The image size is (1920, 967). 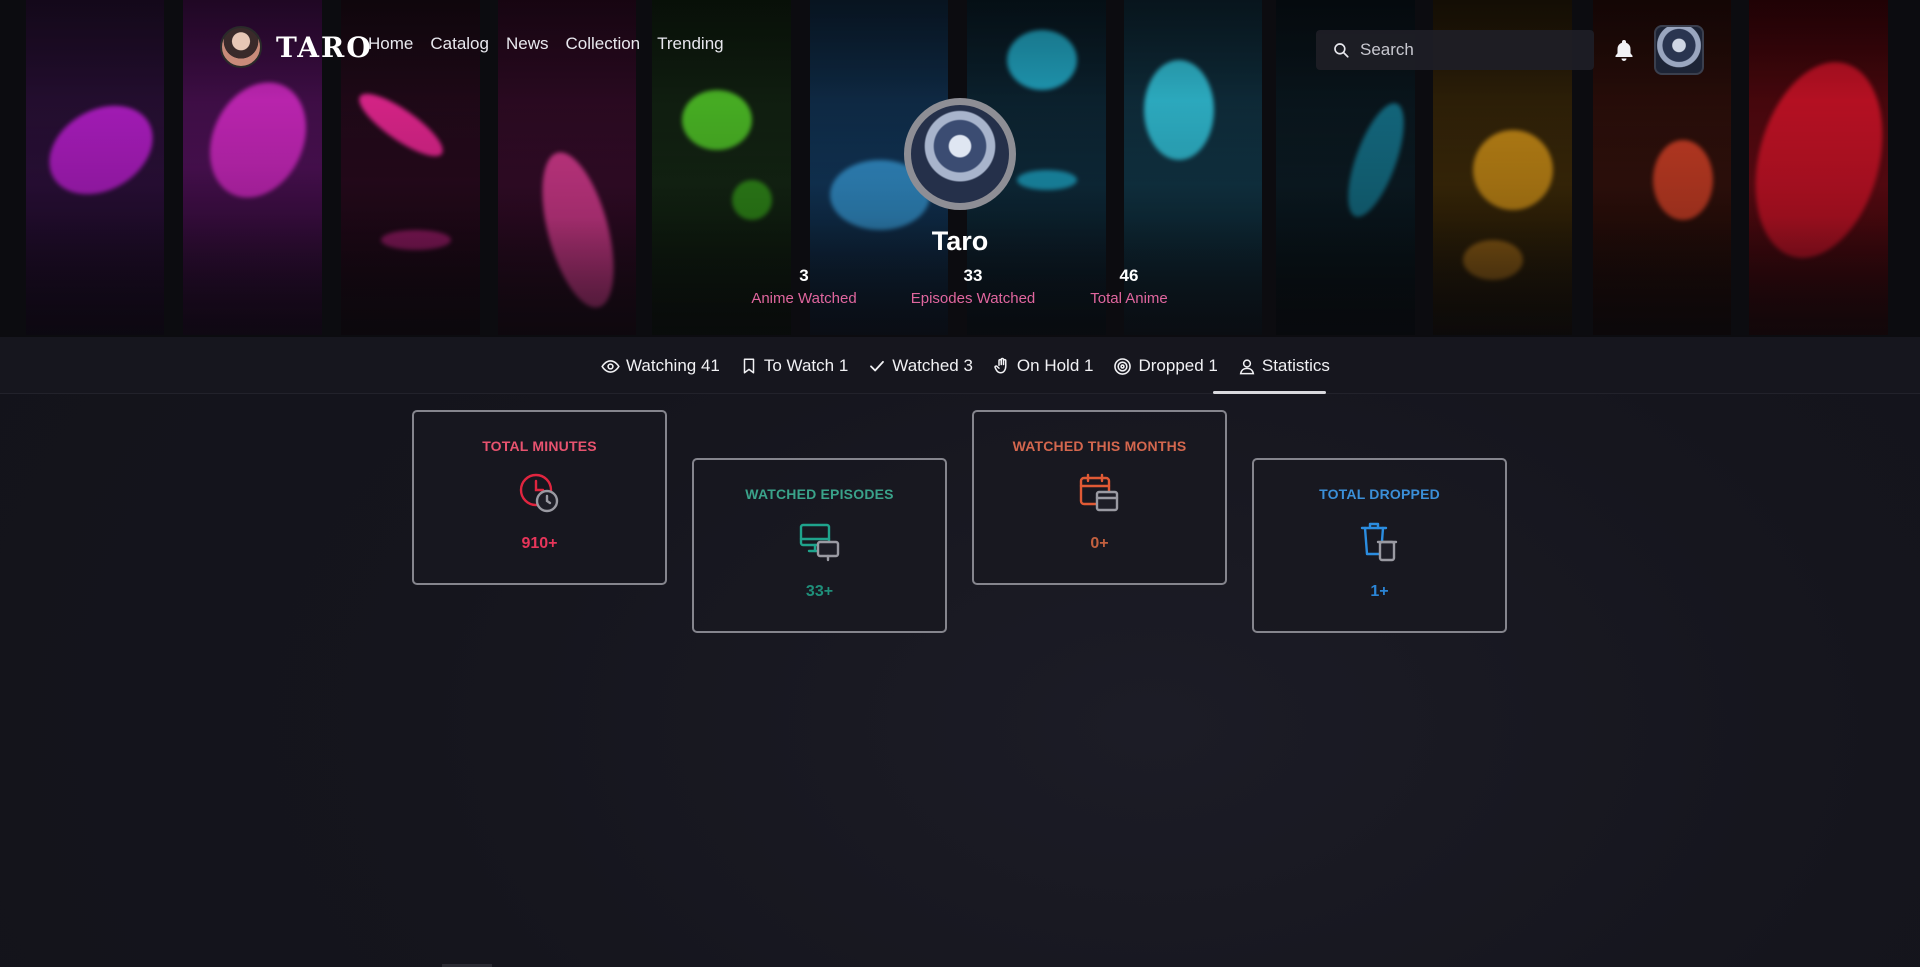 I want to click on nav-link-catalog: Catalog, so click(x=459, y=44).